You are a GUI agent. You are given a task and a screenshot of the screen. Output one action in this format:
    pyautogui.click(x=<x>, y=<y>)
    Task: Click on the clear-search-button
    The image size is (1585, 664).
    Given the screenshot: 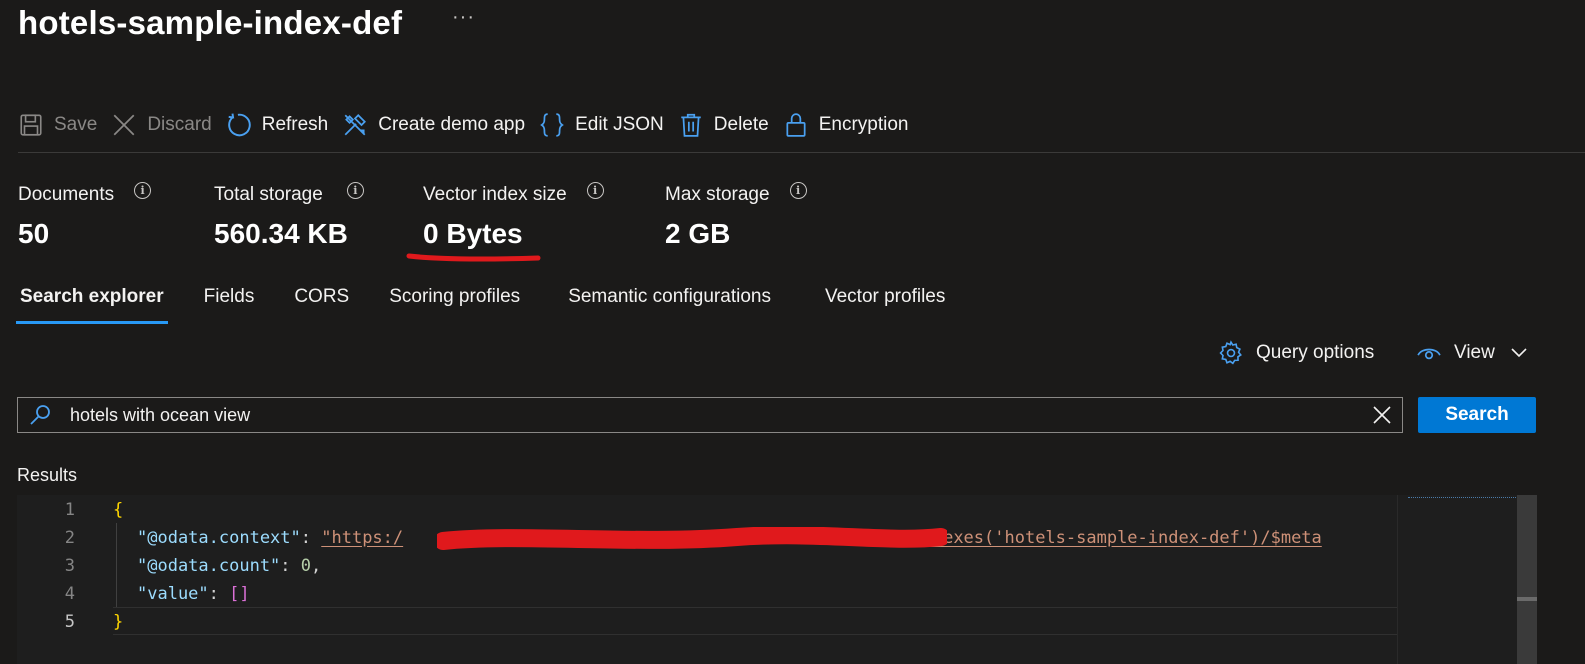 What is the action you would take?
    pyautogui.click(x=1382, y=415)
    